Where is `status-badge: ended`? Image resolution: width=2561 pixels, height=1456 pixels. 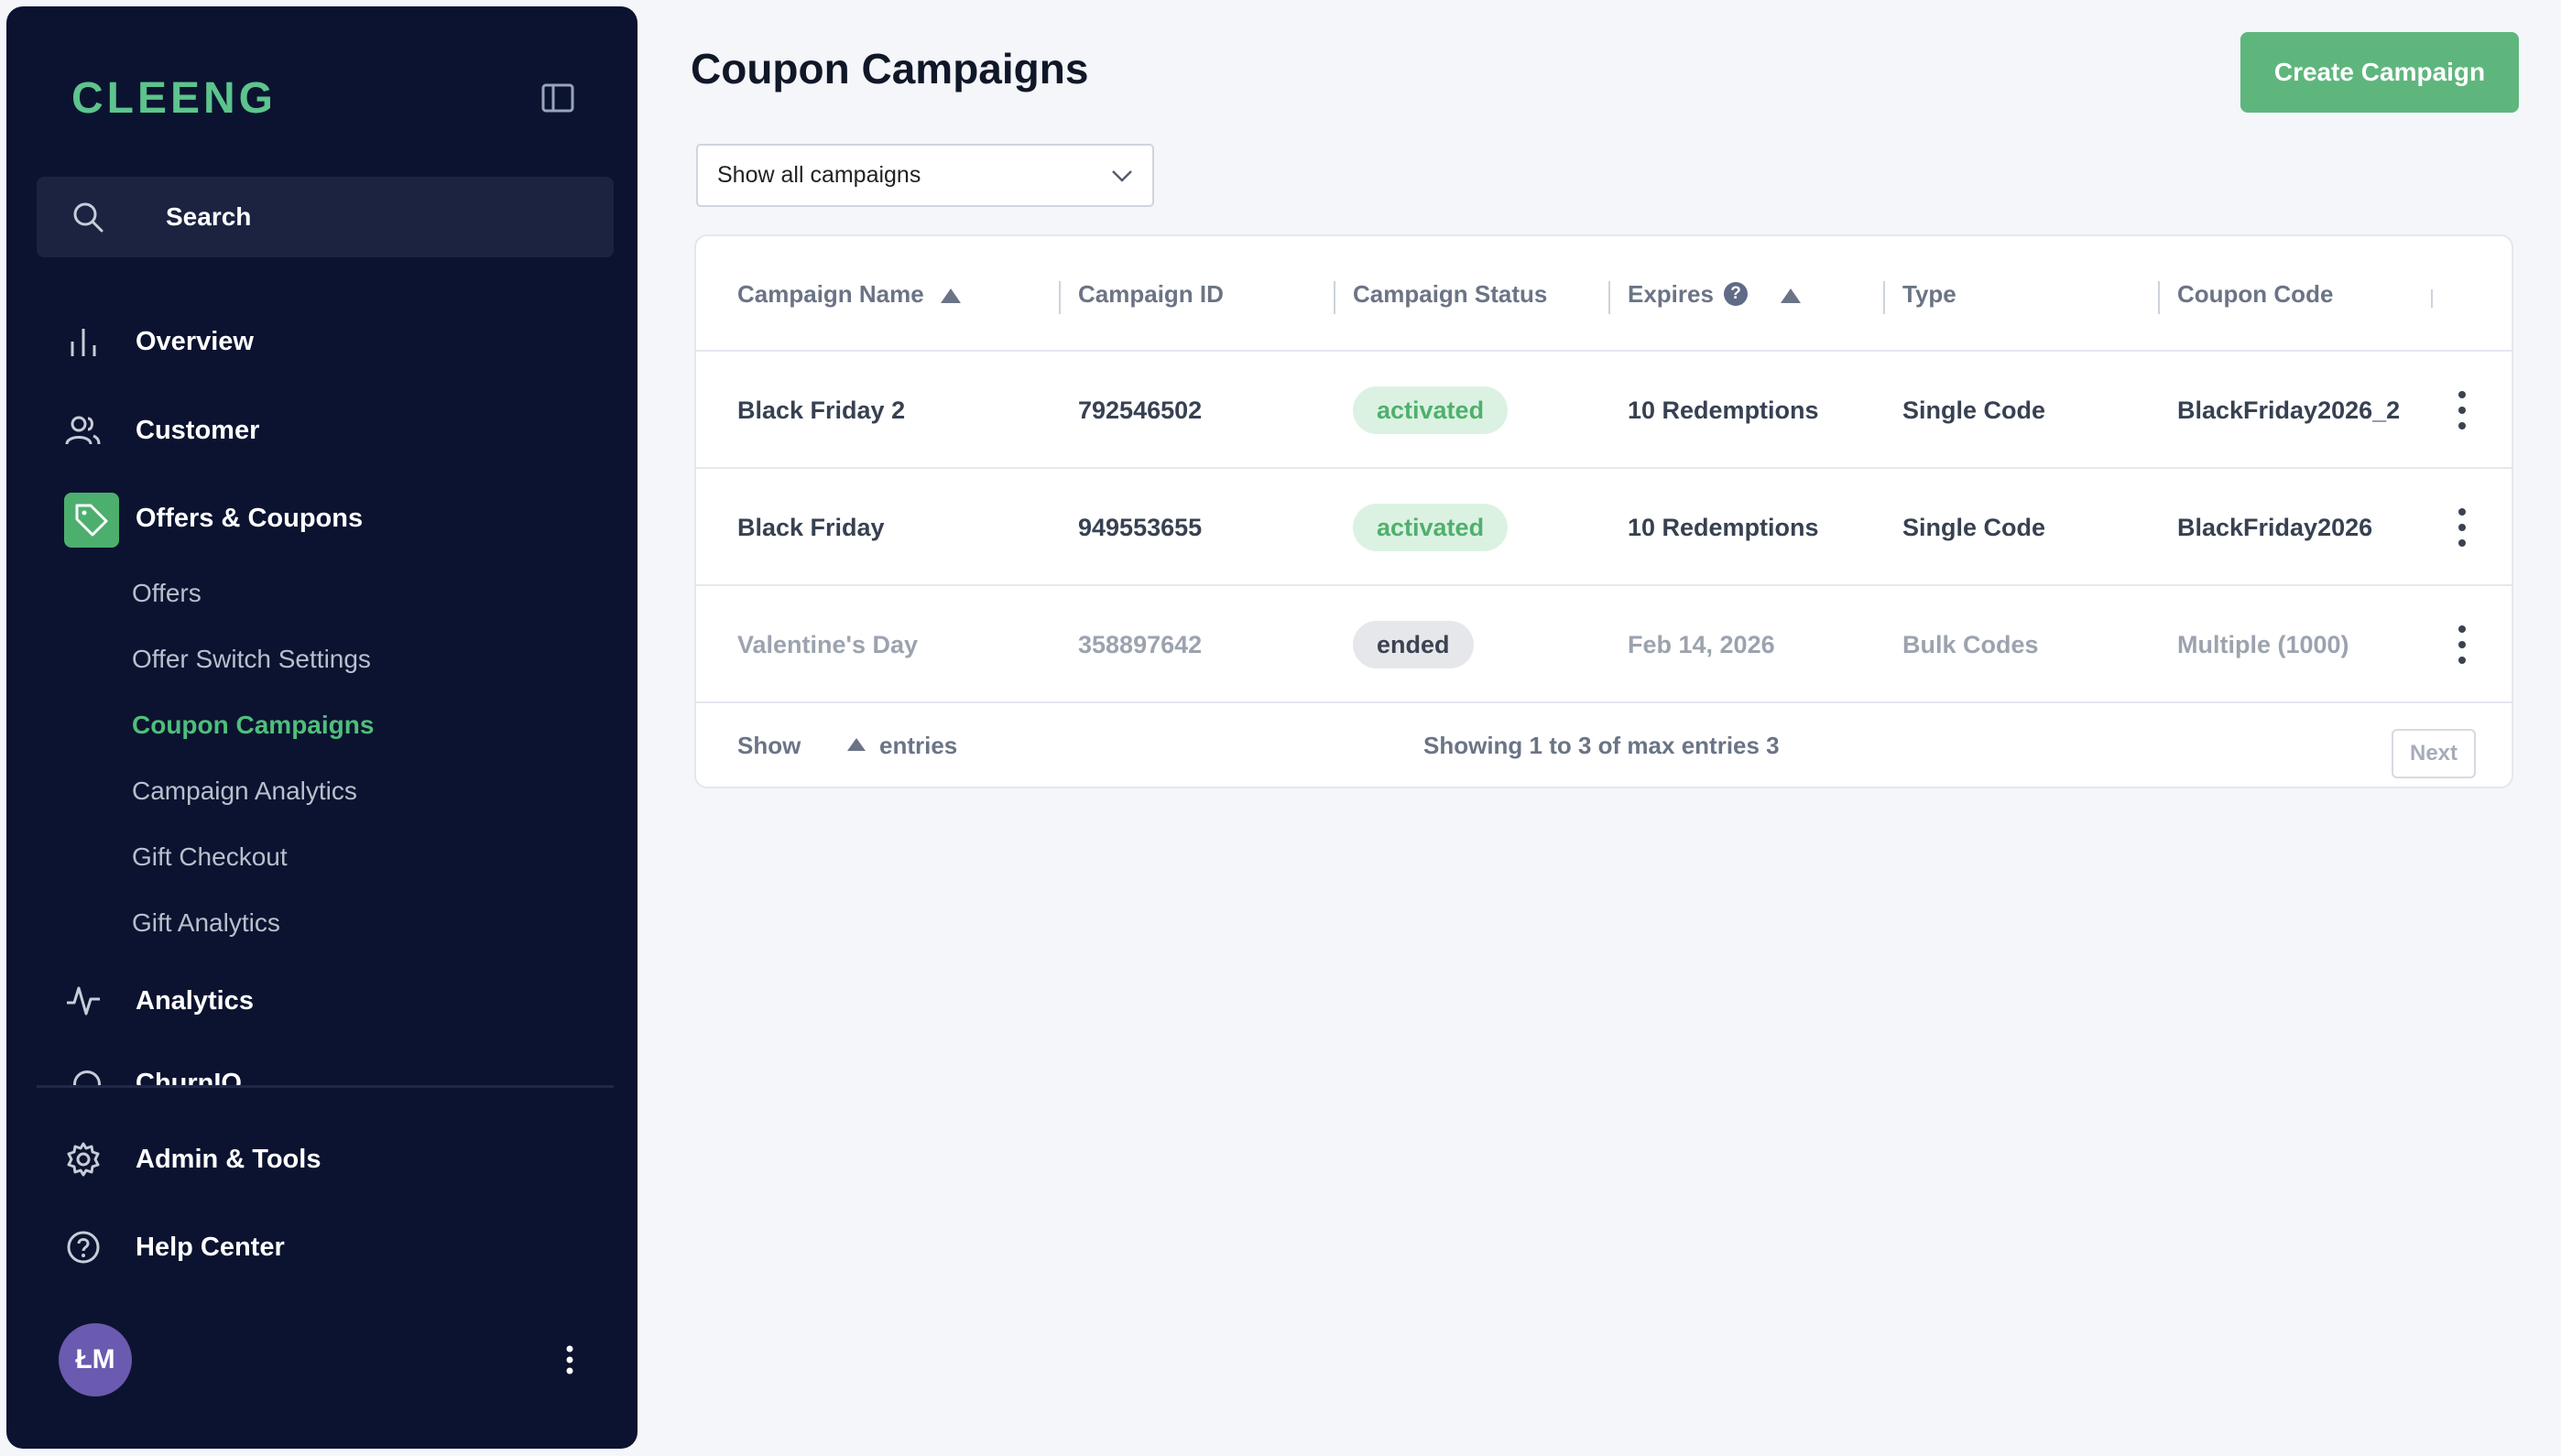 status-badge: ended is located at coordinates (1414, 644).